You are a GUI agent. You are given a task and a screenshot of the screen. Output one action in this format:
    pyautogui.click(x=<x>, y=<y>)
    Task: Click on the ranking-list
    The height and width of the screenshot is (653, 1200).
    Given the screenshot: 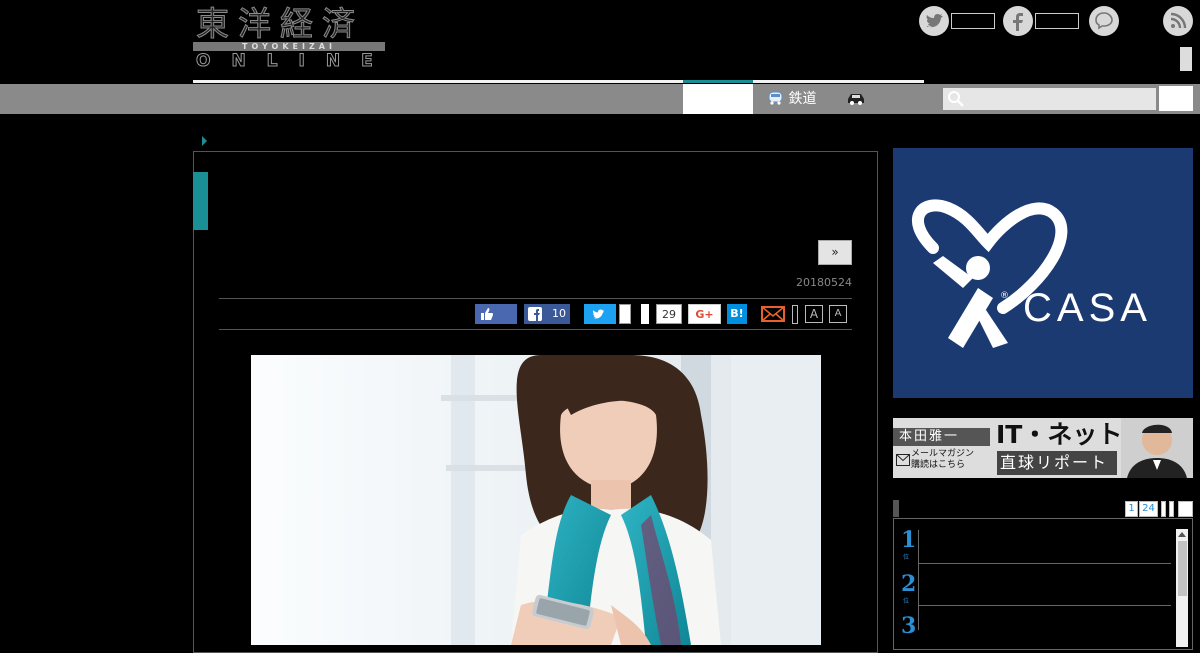 What is the action you would take?
    pyautogui.click(x=1043, y=584)
    